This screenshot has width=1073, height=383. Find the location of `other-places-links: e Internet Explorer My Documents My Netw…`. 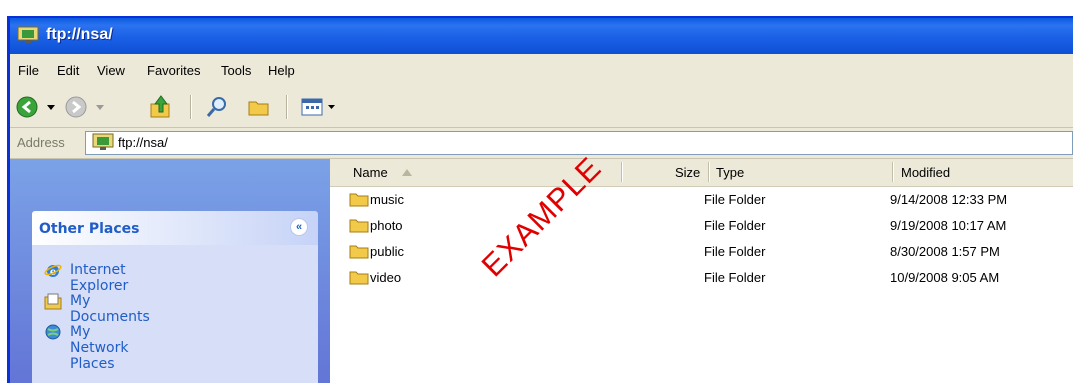

other-places-links: e Internet Explorer My Documents My Netw… is located at coordinates (175, 314).